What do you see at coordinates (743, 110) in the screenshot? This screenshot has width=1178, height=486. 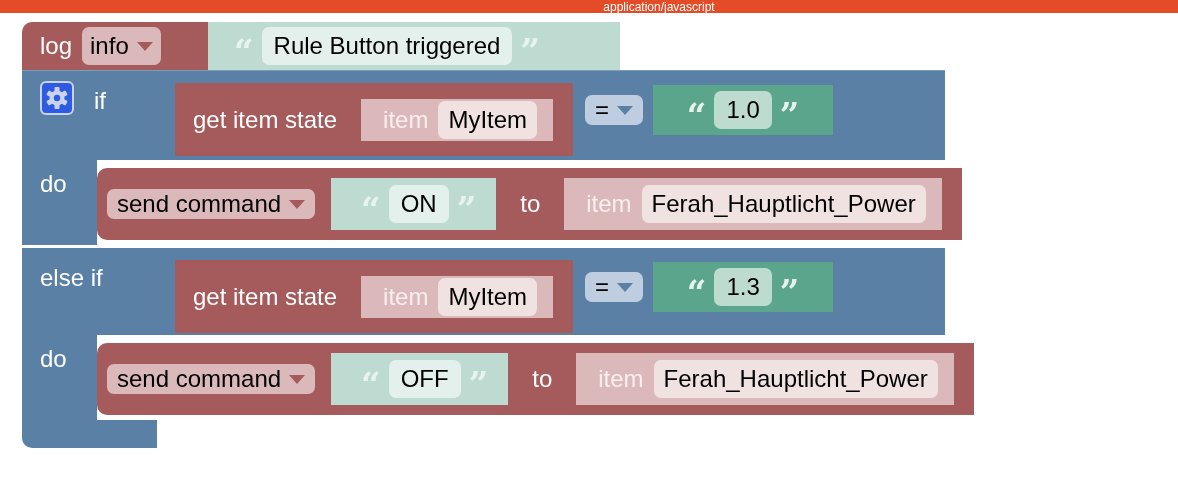 I see `string-field: 1.0` at bounding box center [743, 110].